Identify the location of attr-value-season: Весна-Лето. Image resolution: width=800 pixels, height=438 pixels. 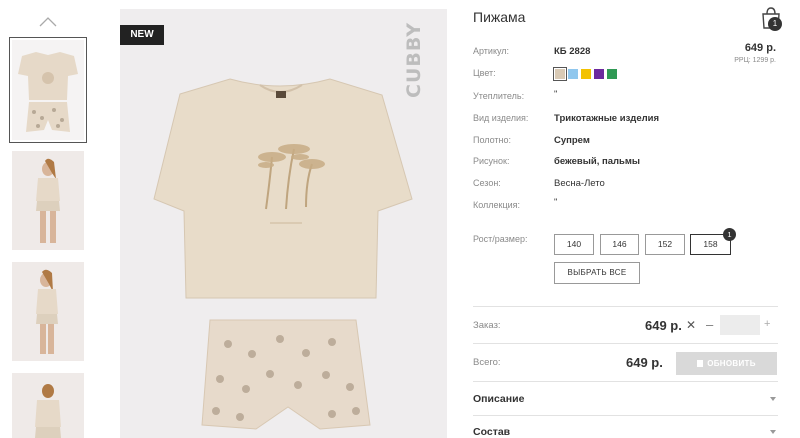
(579, 183).